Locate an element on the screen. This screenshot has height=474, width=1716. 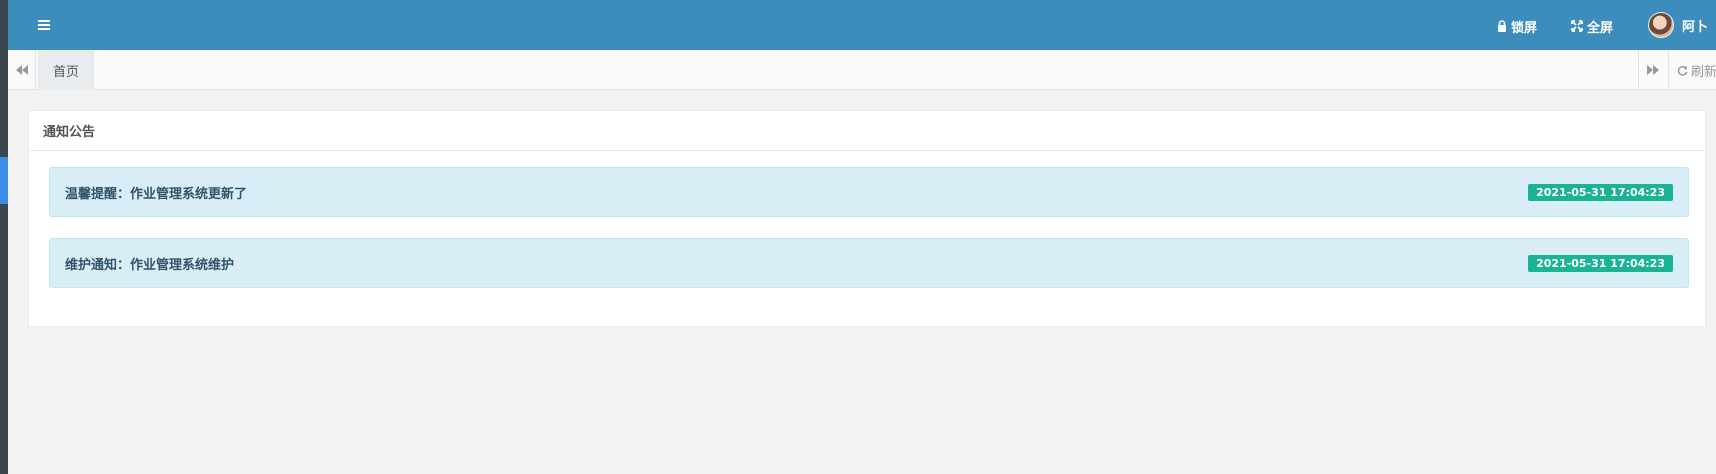
panel-title: 通知公告 is located at coordinates (69, 132).